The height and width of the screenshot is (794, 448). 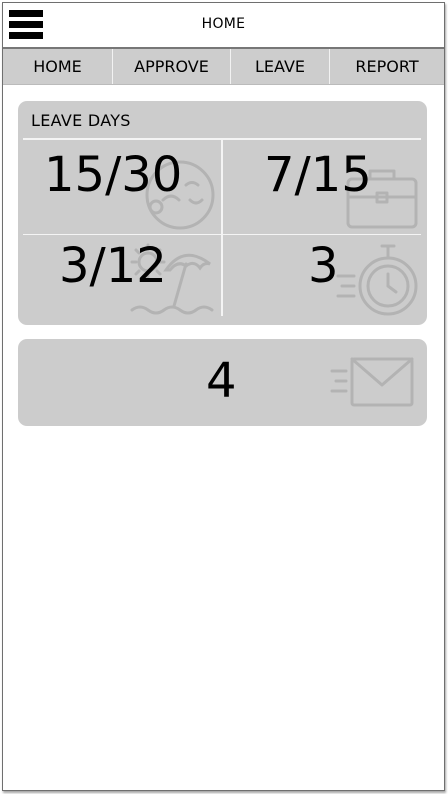 I want to click on vacation-leave-stat: 3/12, so click(x=121, y=283).